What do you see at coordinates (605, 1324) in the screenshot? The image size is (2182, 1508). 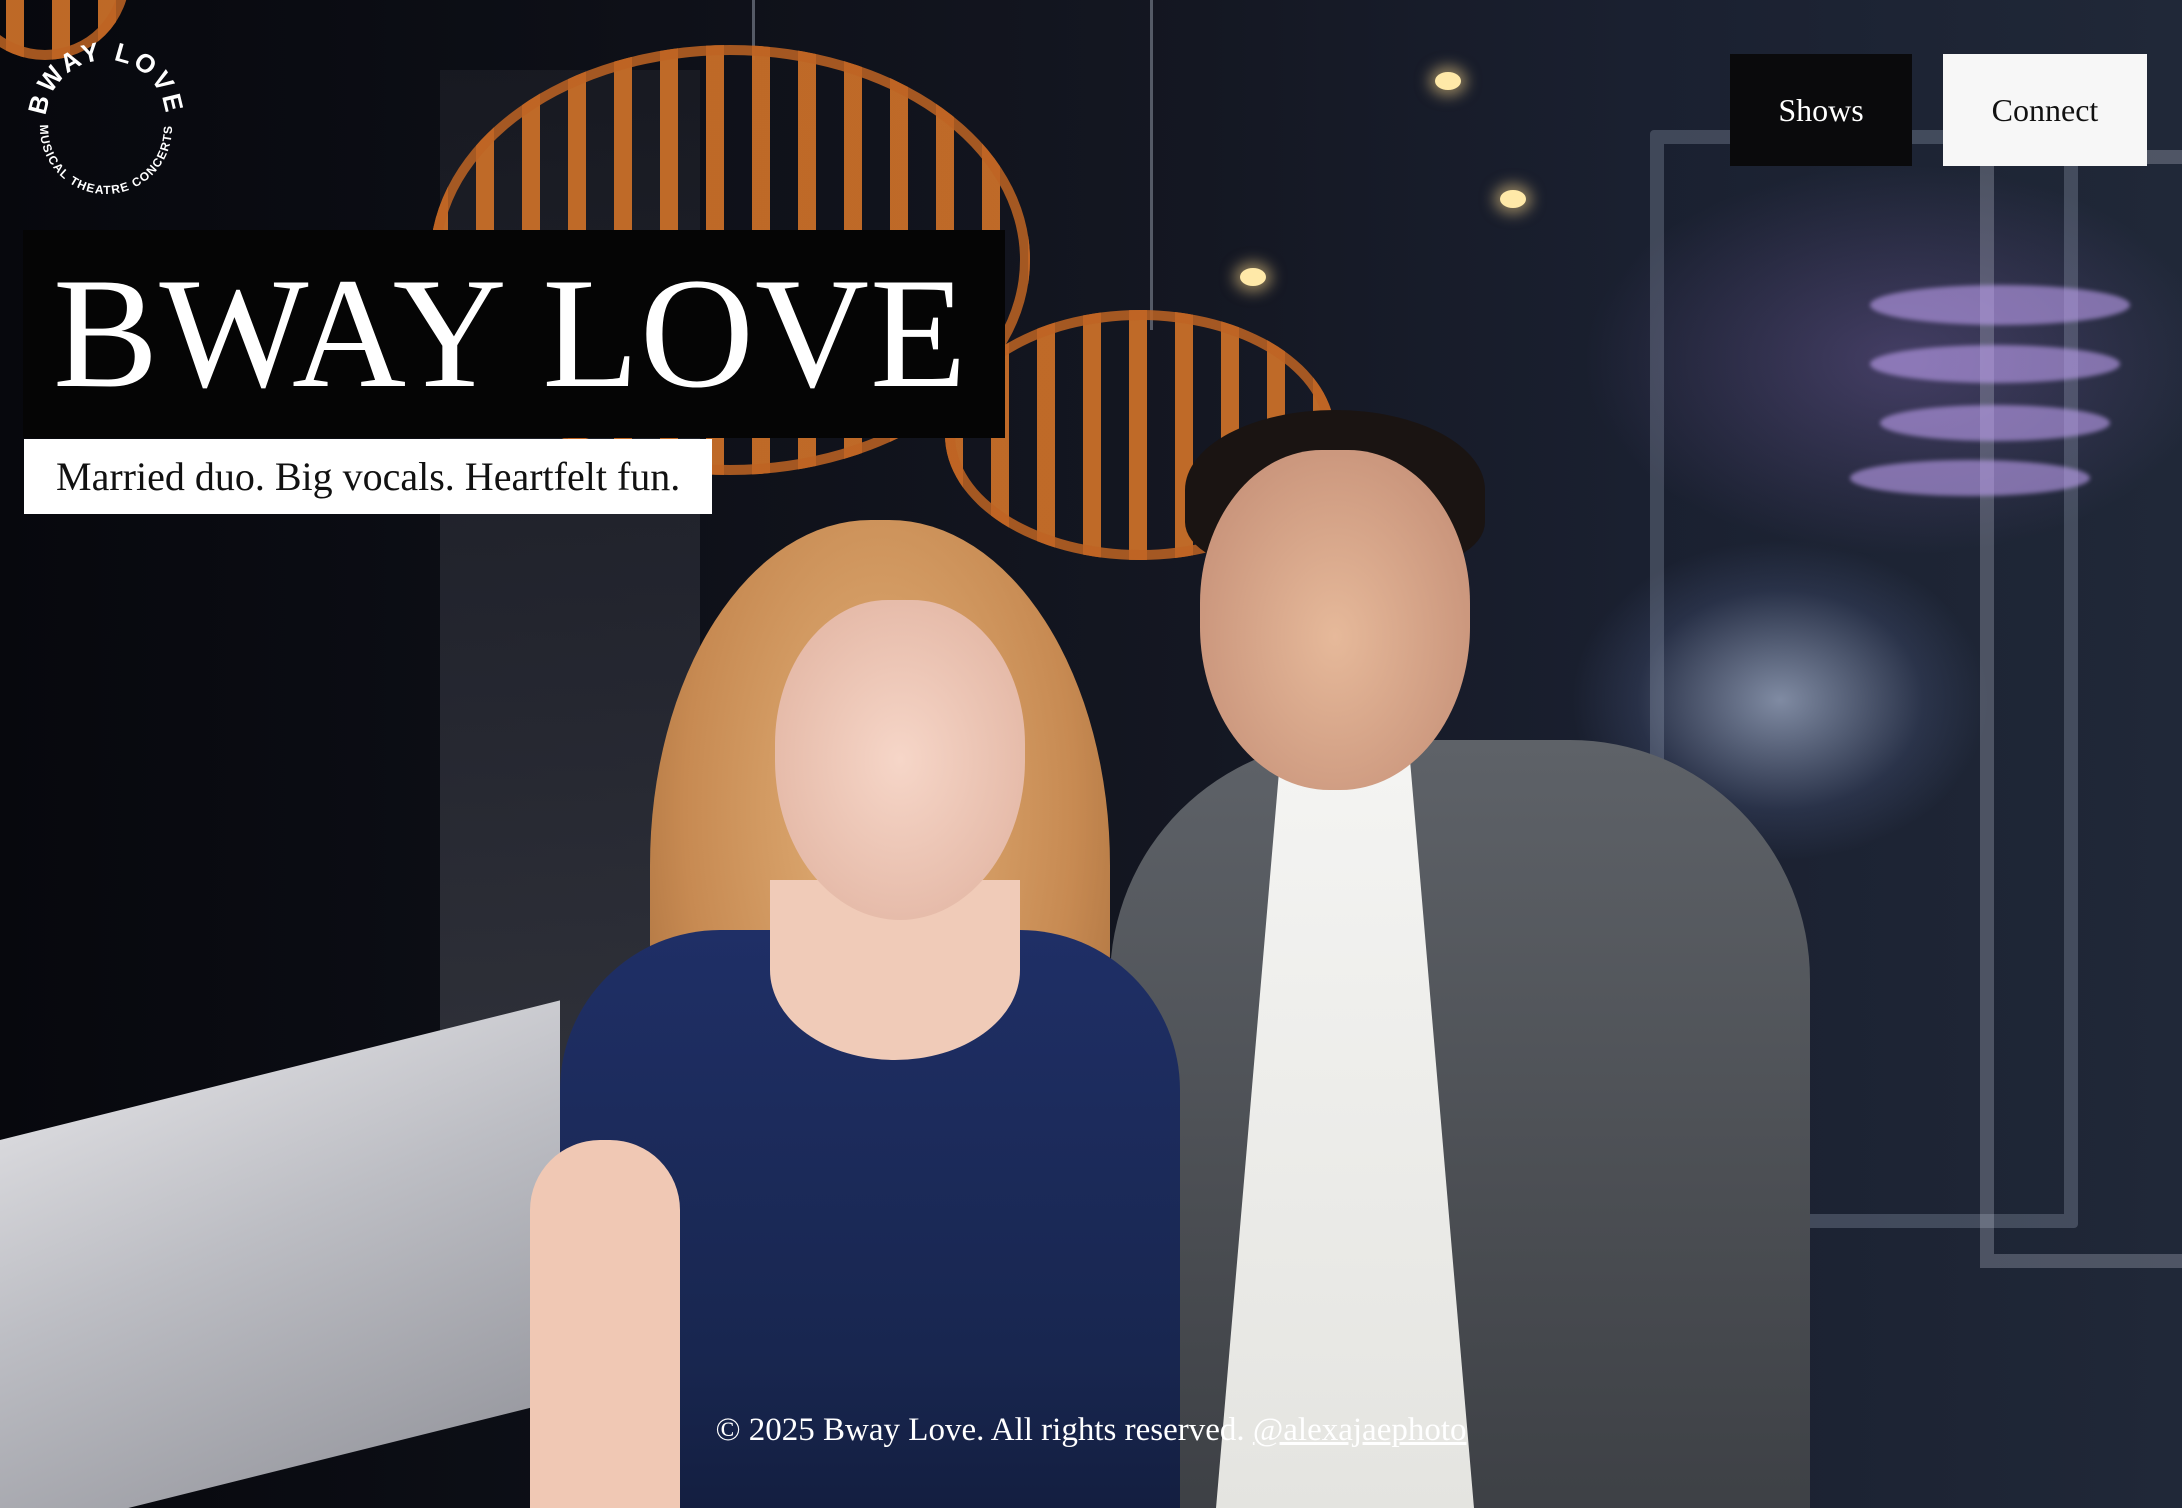 I see `woman-arm` at bounding box center [605, 1324].